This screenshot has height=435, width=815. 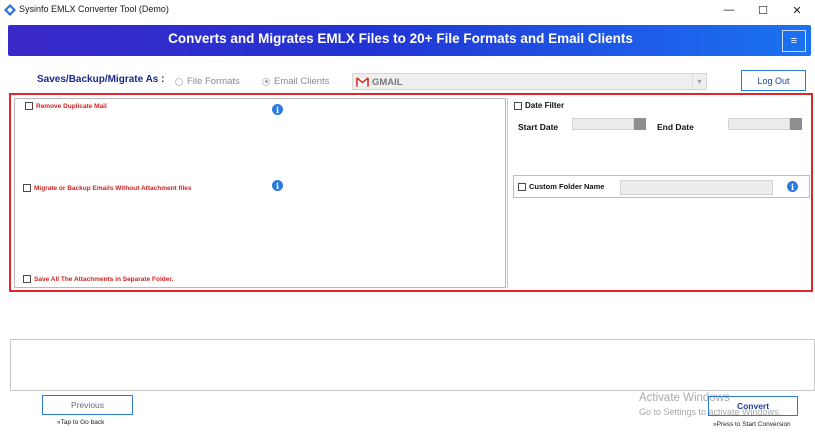 I want to click on previous-button: Previous, so click(x=87, y=405).